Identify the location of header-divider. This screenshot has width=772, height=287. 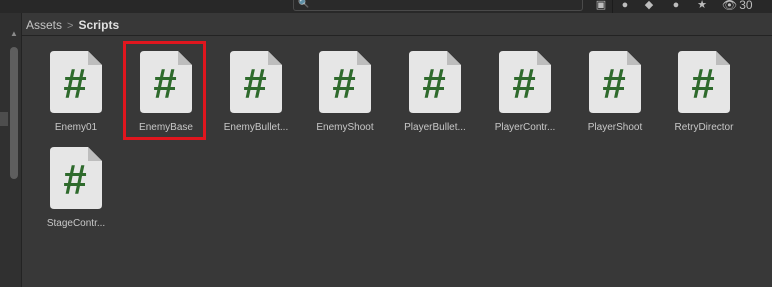
(397, 35).